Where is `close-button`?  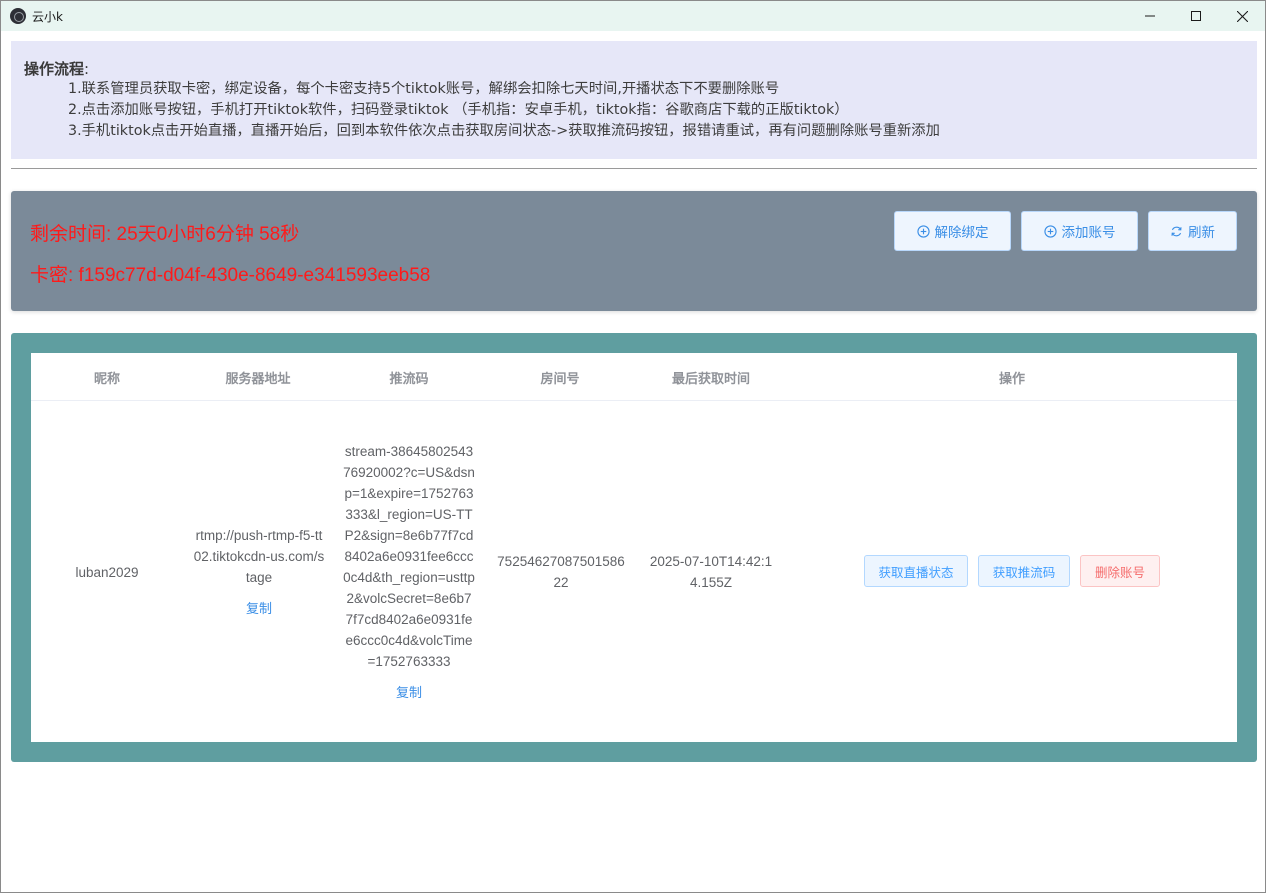 close-button is located at coordinates (1242, 16).